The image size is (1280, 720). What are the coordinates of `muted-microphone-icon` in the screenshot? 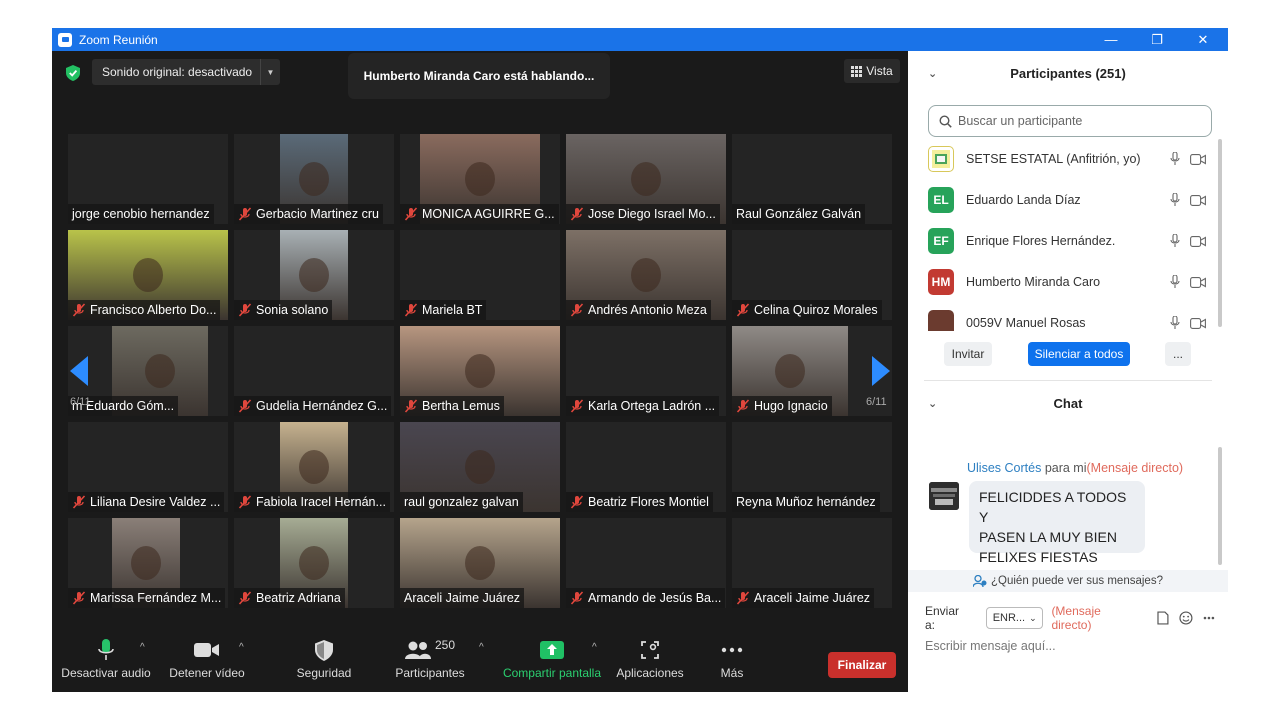 It's located at (743, 406).